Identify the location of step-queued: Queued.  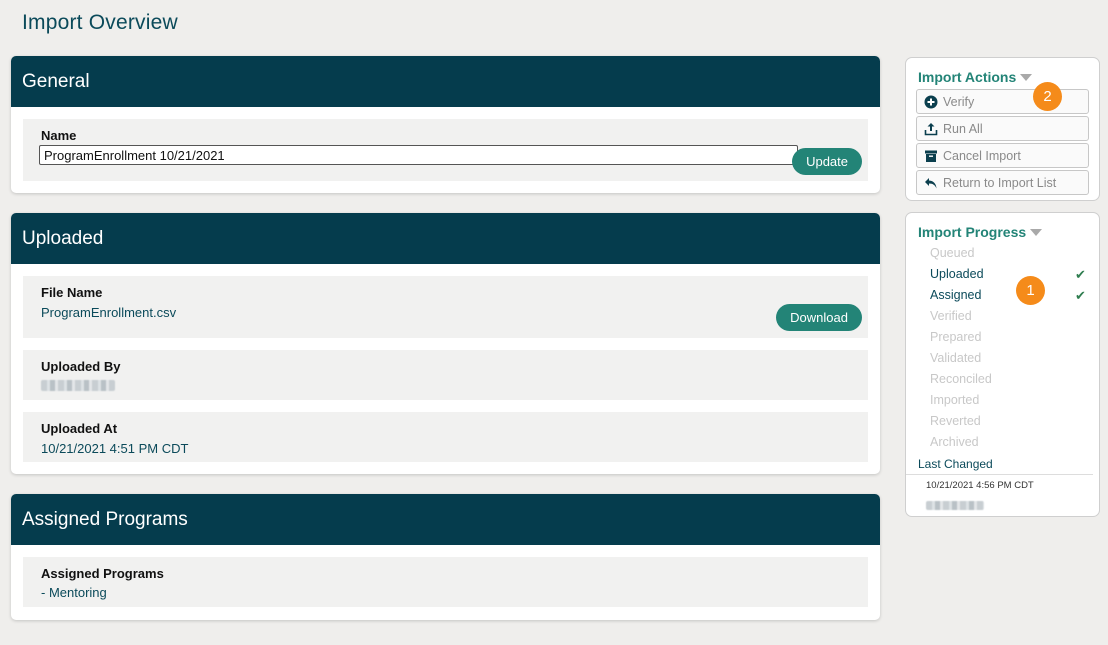
(952, 253).